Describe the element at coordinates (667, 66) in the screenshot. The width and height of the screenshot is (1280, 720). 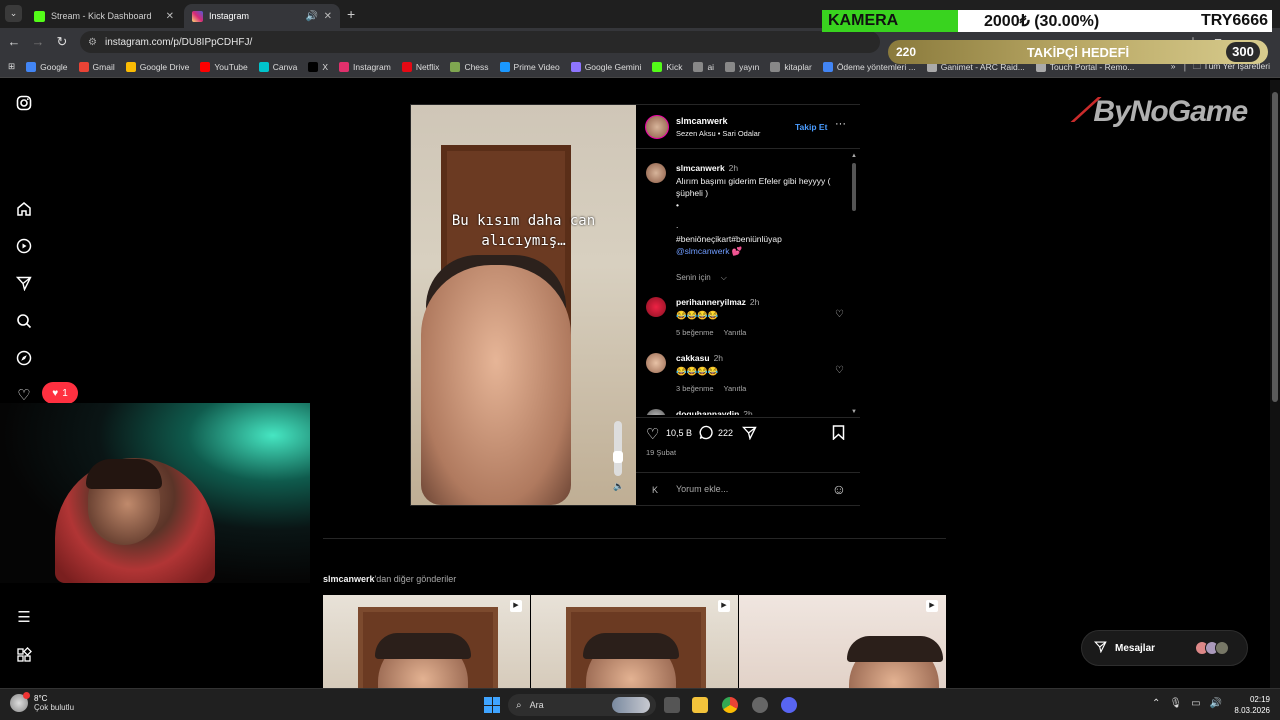
I see `bookmark-item: Kick` at that location.